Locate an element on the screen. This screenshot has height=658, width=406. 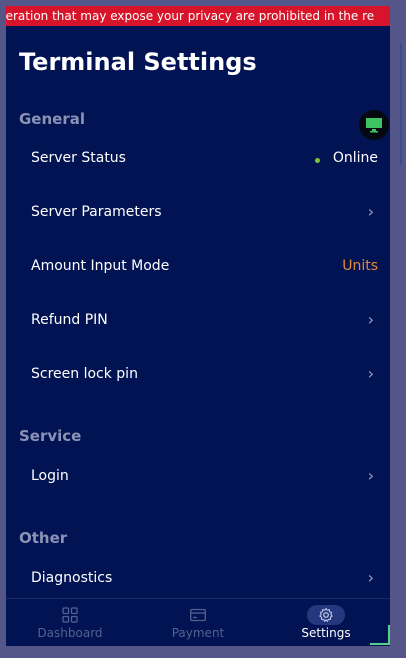
monitor-icon-glyph is located at coordinates (374, 125).